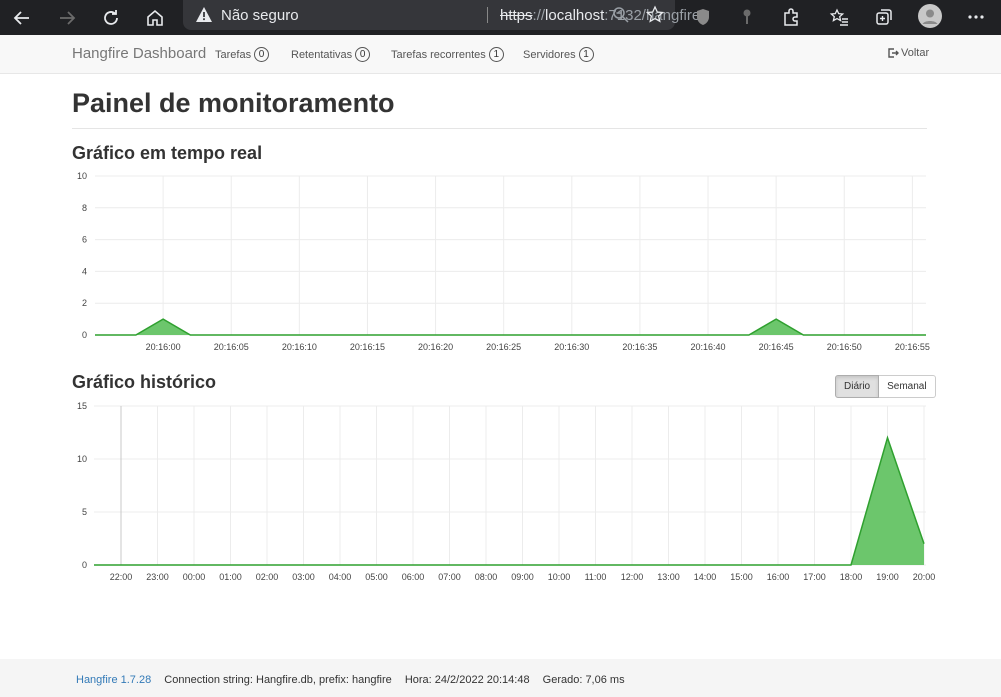 This screenshot has height=697, width=1001. What do you see at coordinates (233, 54) in the screenshot?
I see `nav-jobs-label: Tarefas` at bounding box center [233, 54].